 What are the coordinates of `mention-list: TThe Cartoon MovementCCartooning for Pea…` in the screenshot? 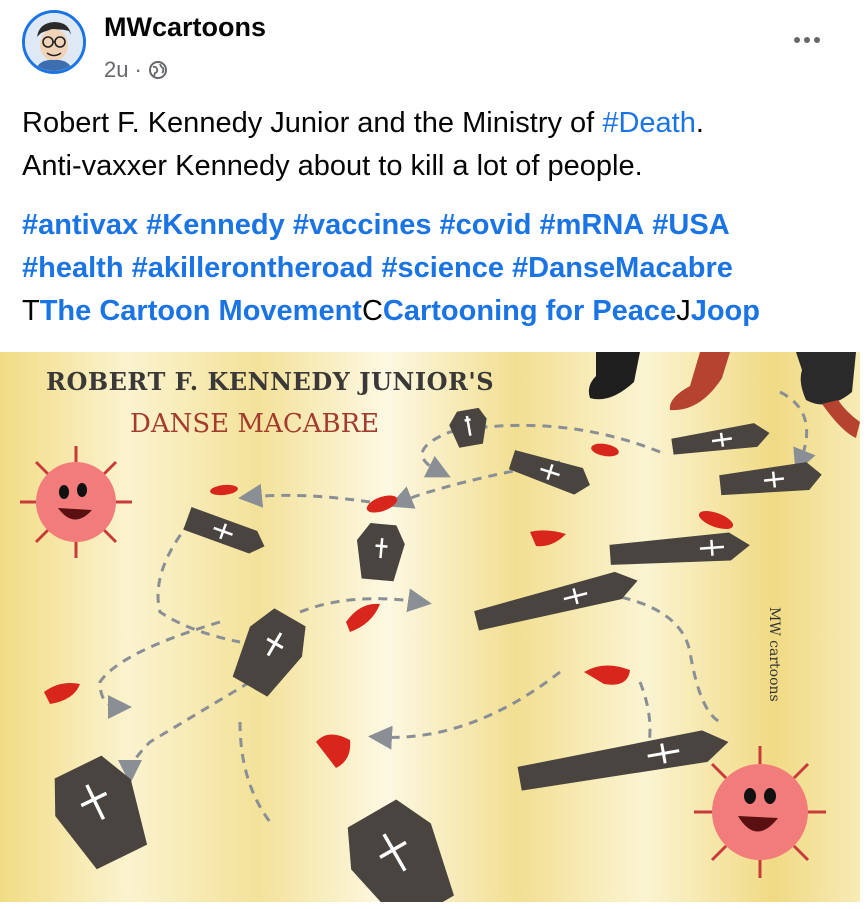 It's located at (391, 311).